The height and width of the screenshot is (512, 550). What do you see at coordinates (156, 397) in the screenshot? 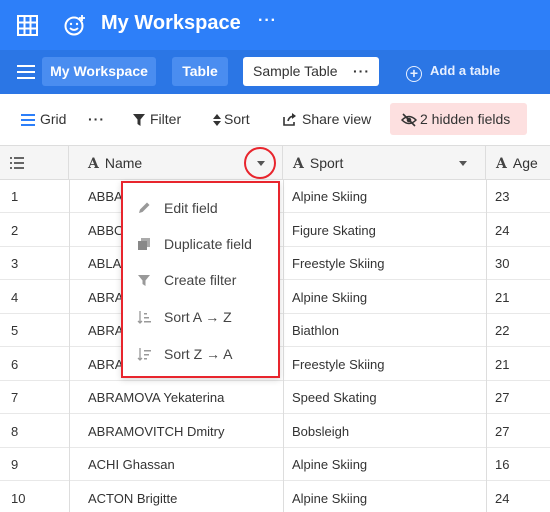
I see `name-cell: ABRAMOVA Yekaterina` at bounding box center [156, 397].